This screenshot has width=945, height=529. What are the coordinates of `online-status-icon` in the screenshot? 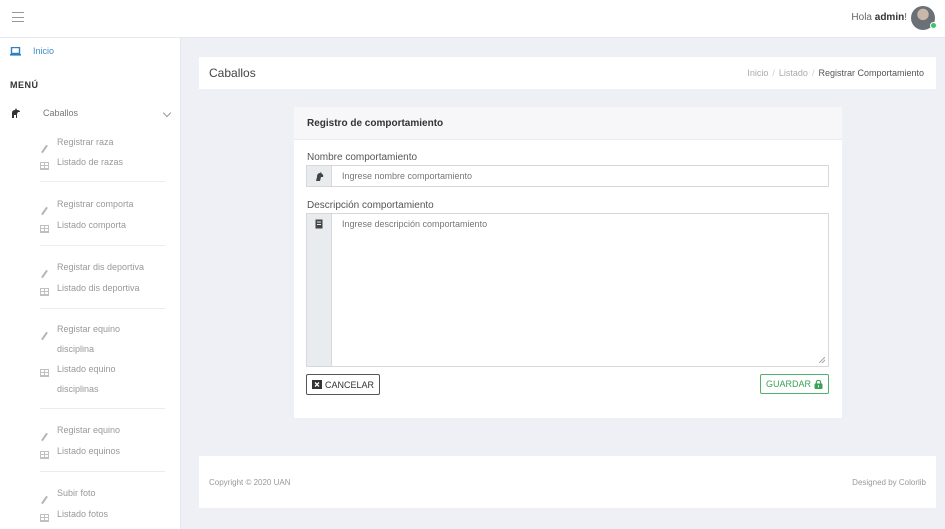 It's located at (933, 25).